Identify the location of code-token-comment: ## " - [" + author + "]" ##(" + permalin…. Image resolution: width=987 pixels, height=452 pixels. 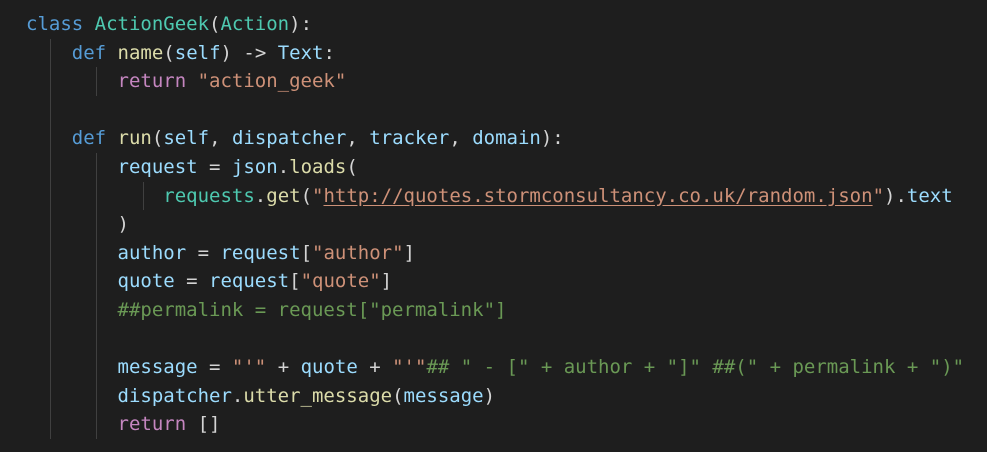
(695, 367).